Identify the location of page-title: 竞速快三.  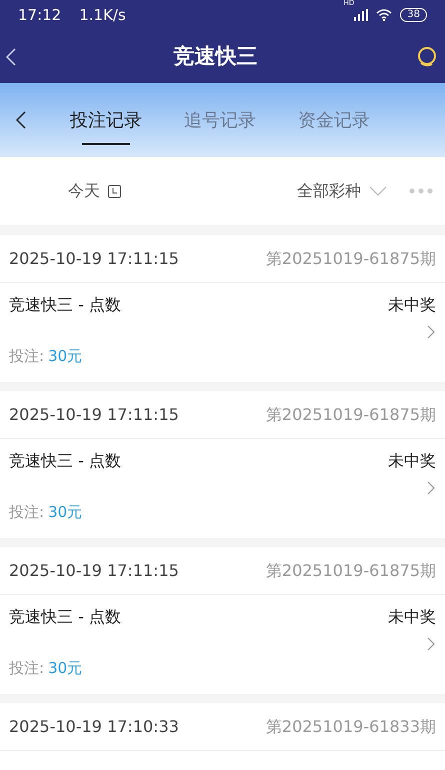
(216, 56).